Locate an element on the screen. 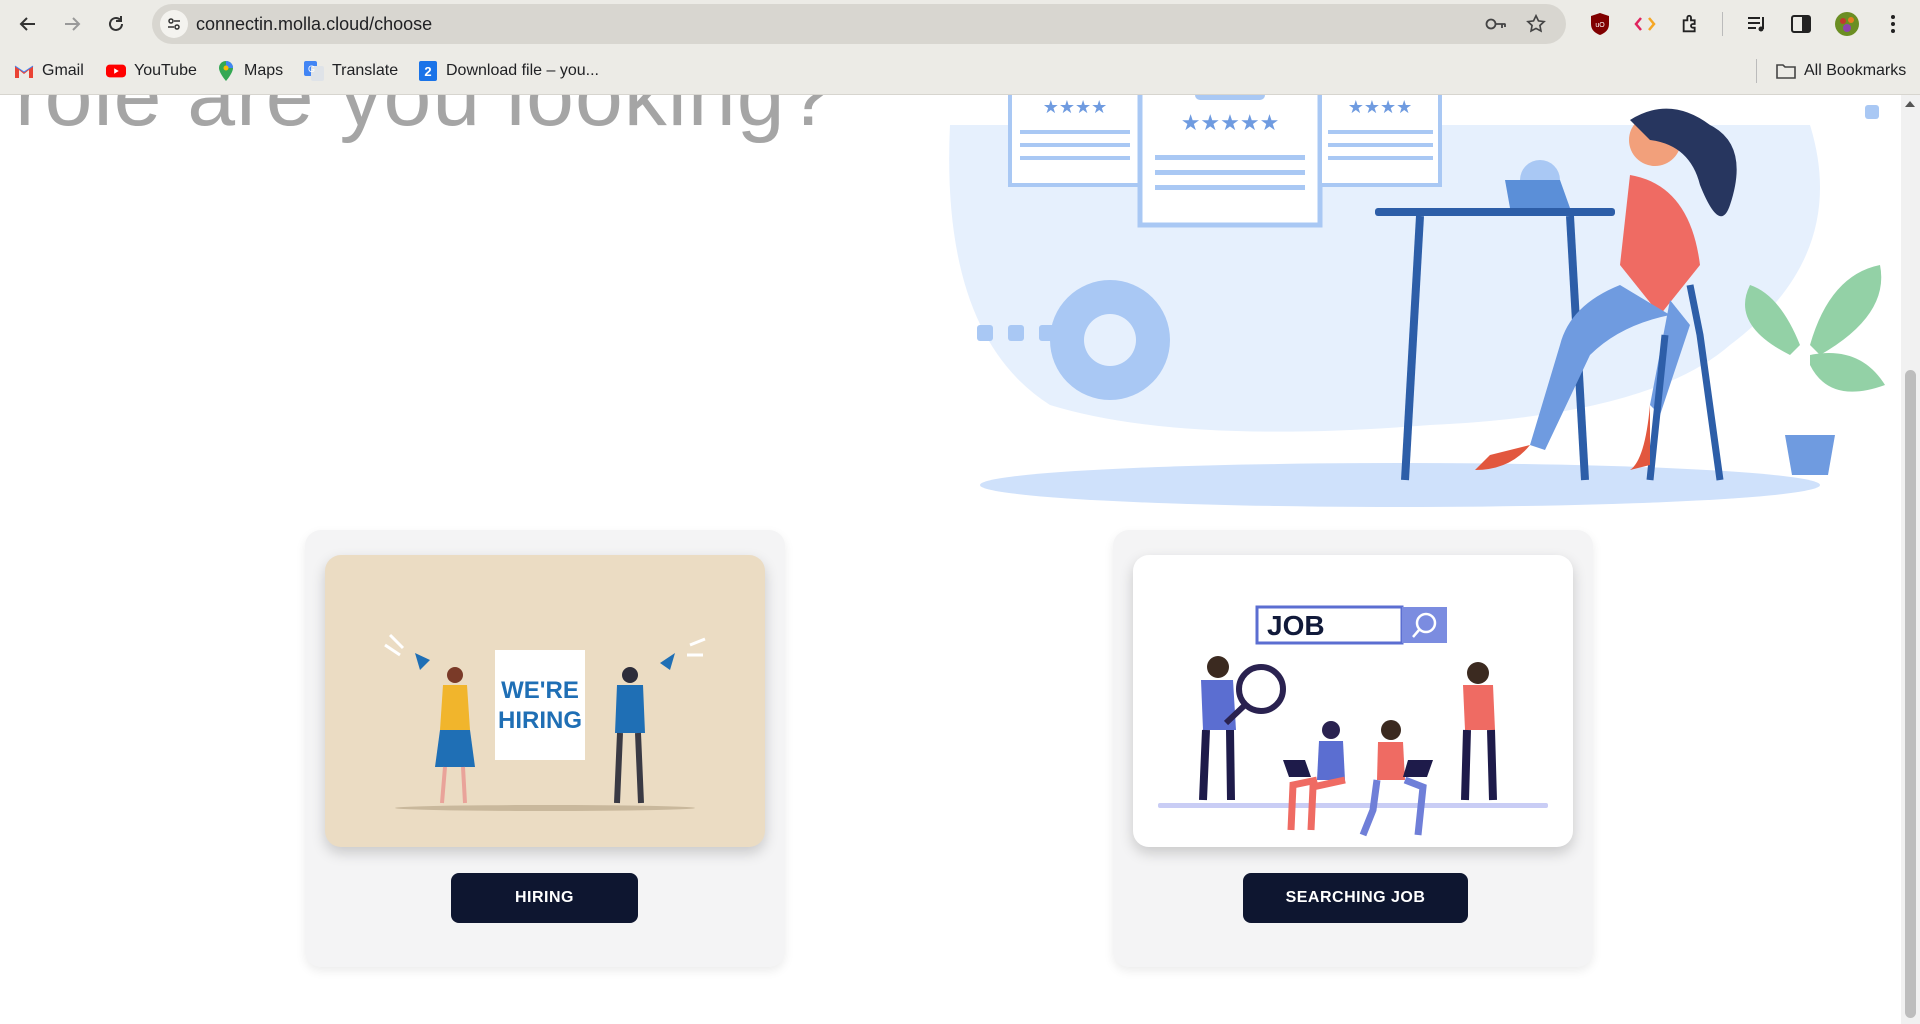 The height and width of the screenshot is (1024, 1920). back-button is located at coordinates (28, 24).